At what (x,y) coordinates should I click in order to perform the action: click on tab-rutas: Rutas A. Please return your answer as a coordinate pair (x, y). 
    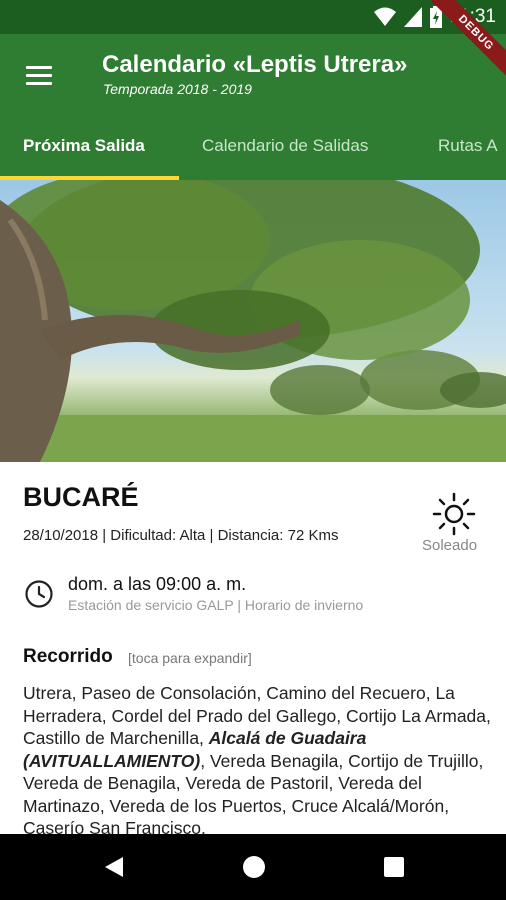
    Looking at the image, I should click on (468, 146).